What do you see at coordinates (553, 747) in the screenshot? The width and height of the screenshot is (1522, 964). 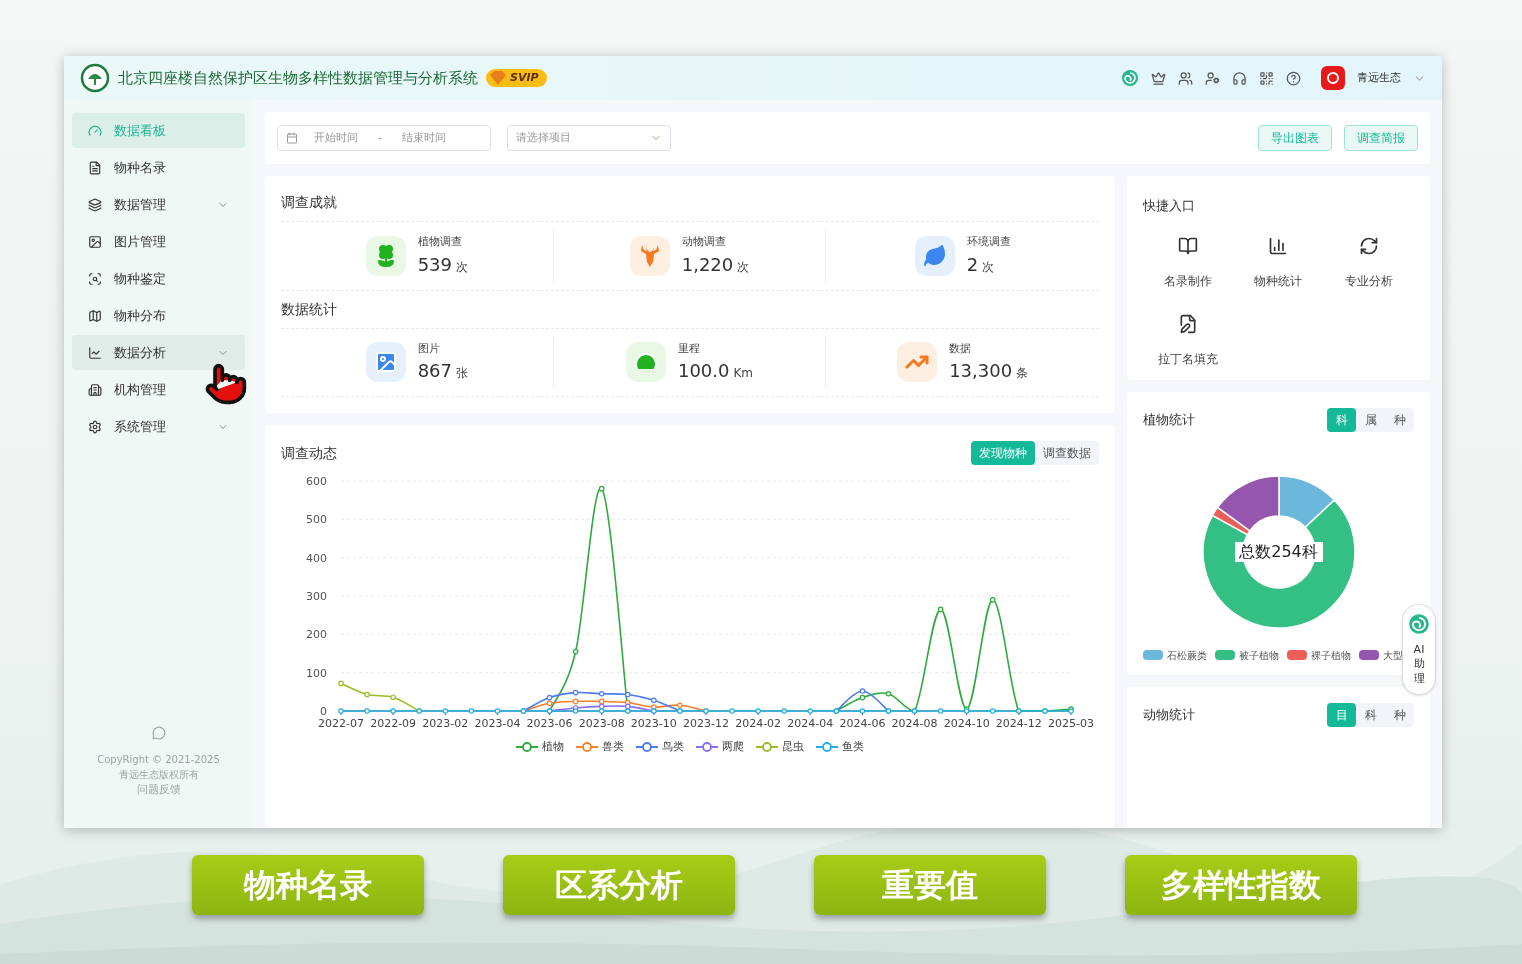 I see `legend-label: 植物` at bounding box center [553, 747].